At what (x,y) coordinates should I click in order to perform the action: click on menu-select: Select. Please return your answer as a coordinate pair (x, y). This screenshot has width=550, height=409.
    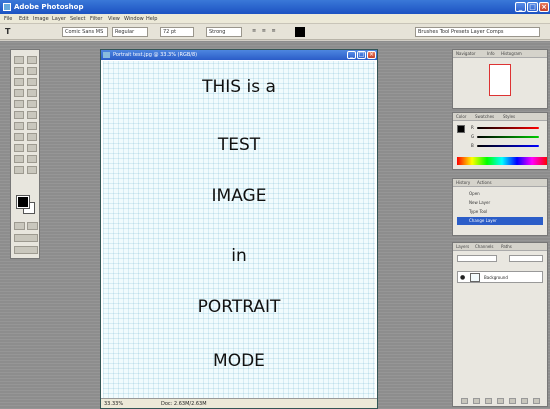
    Looking at the image, I should click on (77, 19).